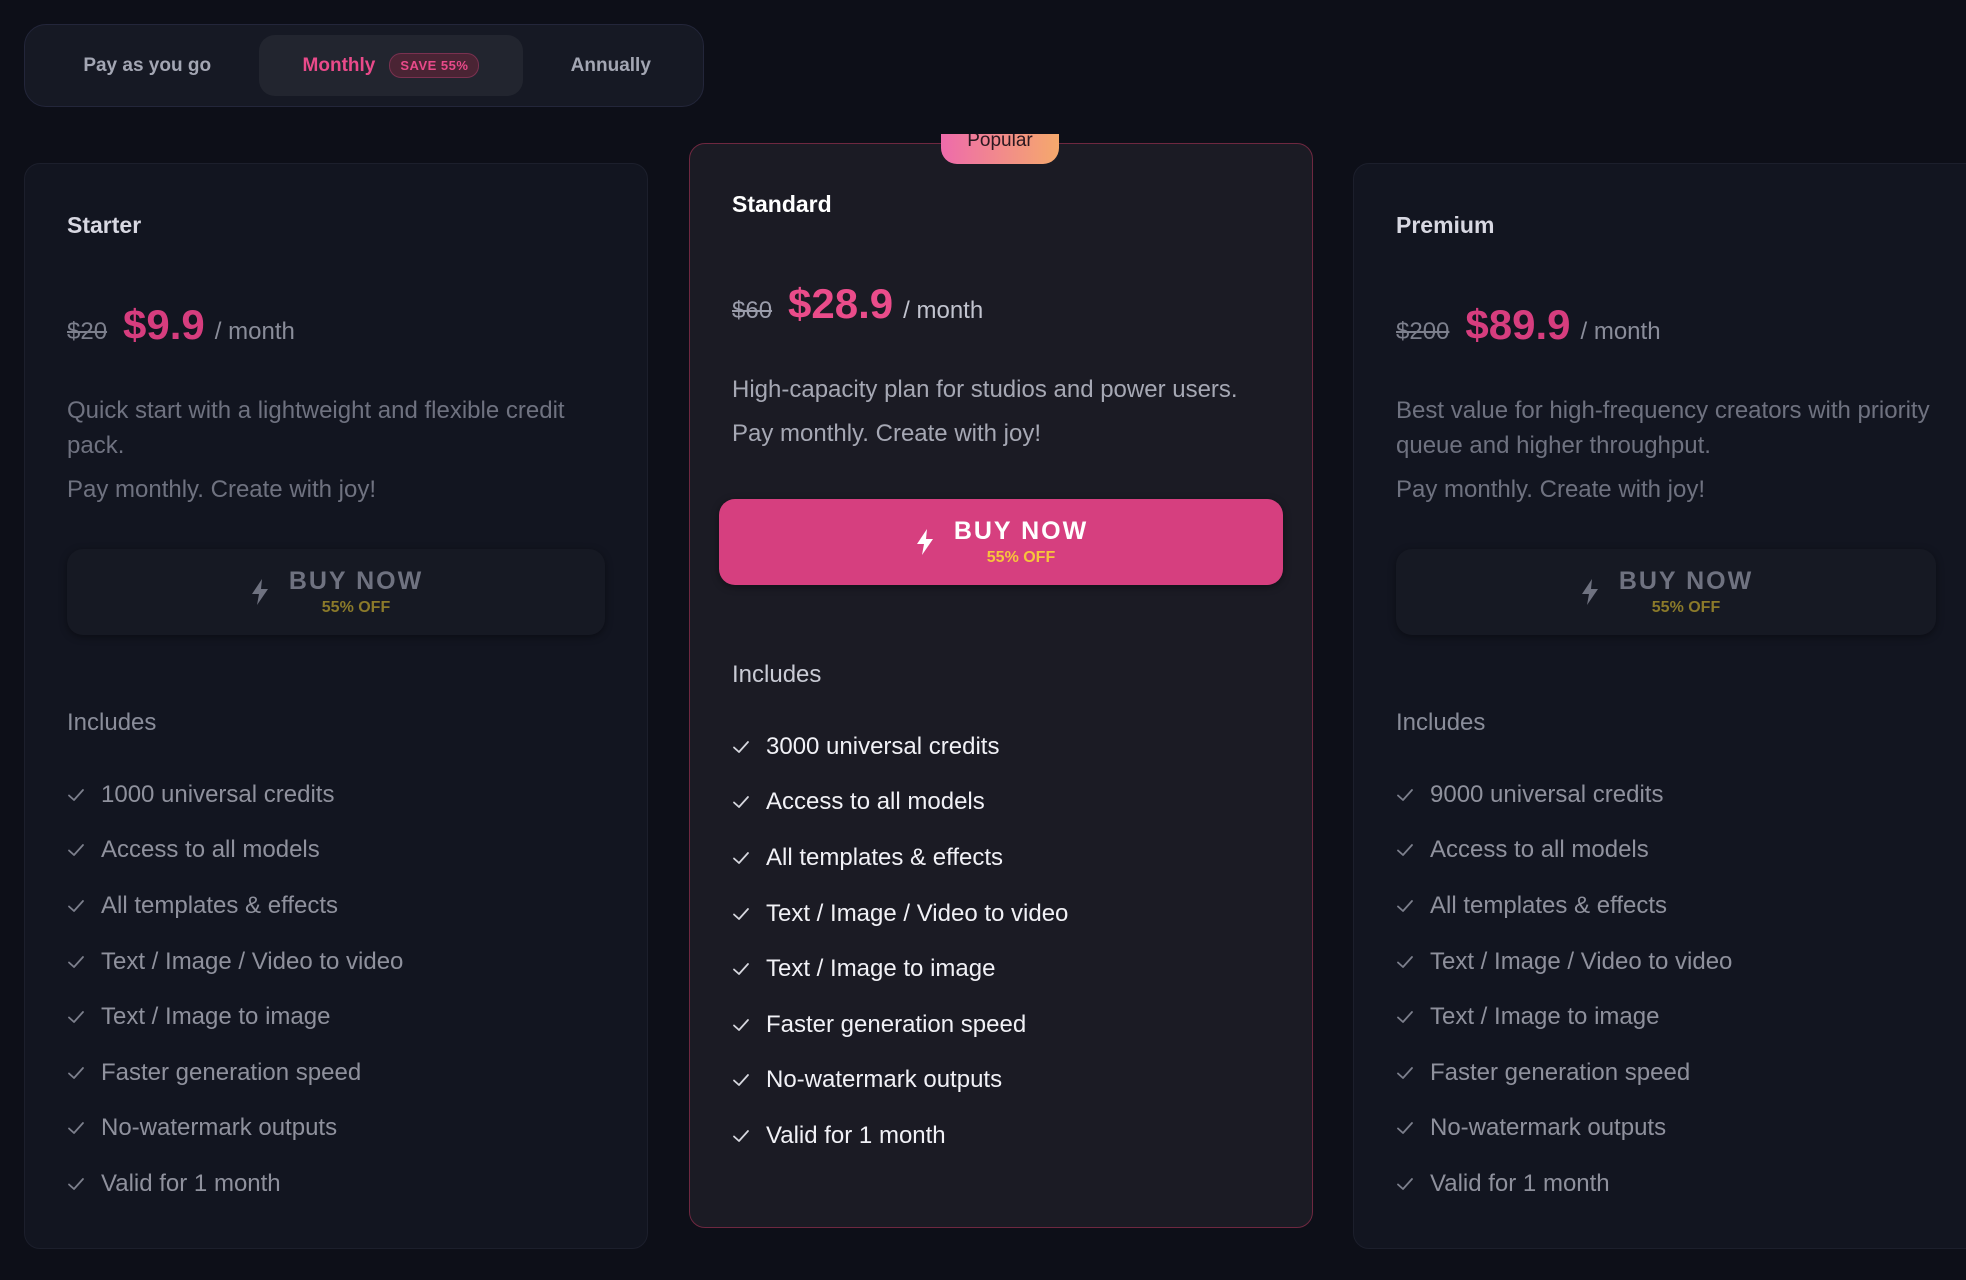  Describe the element at coordinates (782, 204) in the screenshot. I see `plan-name: Standard` at that location.